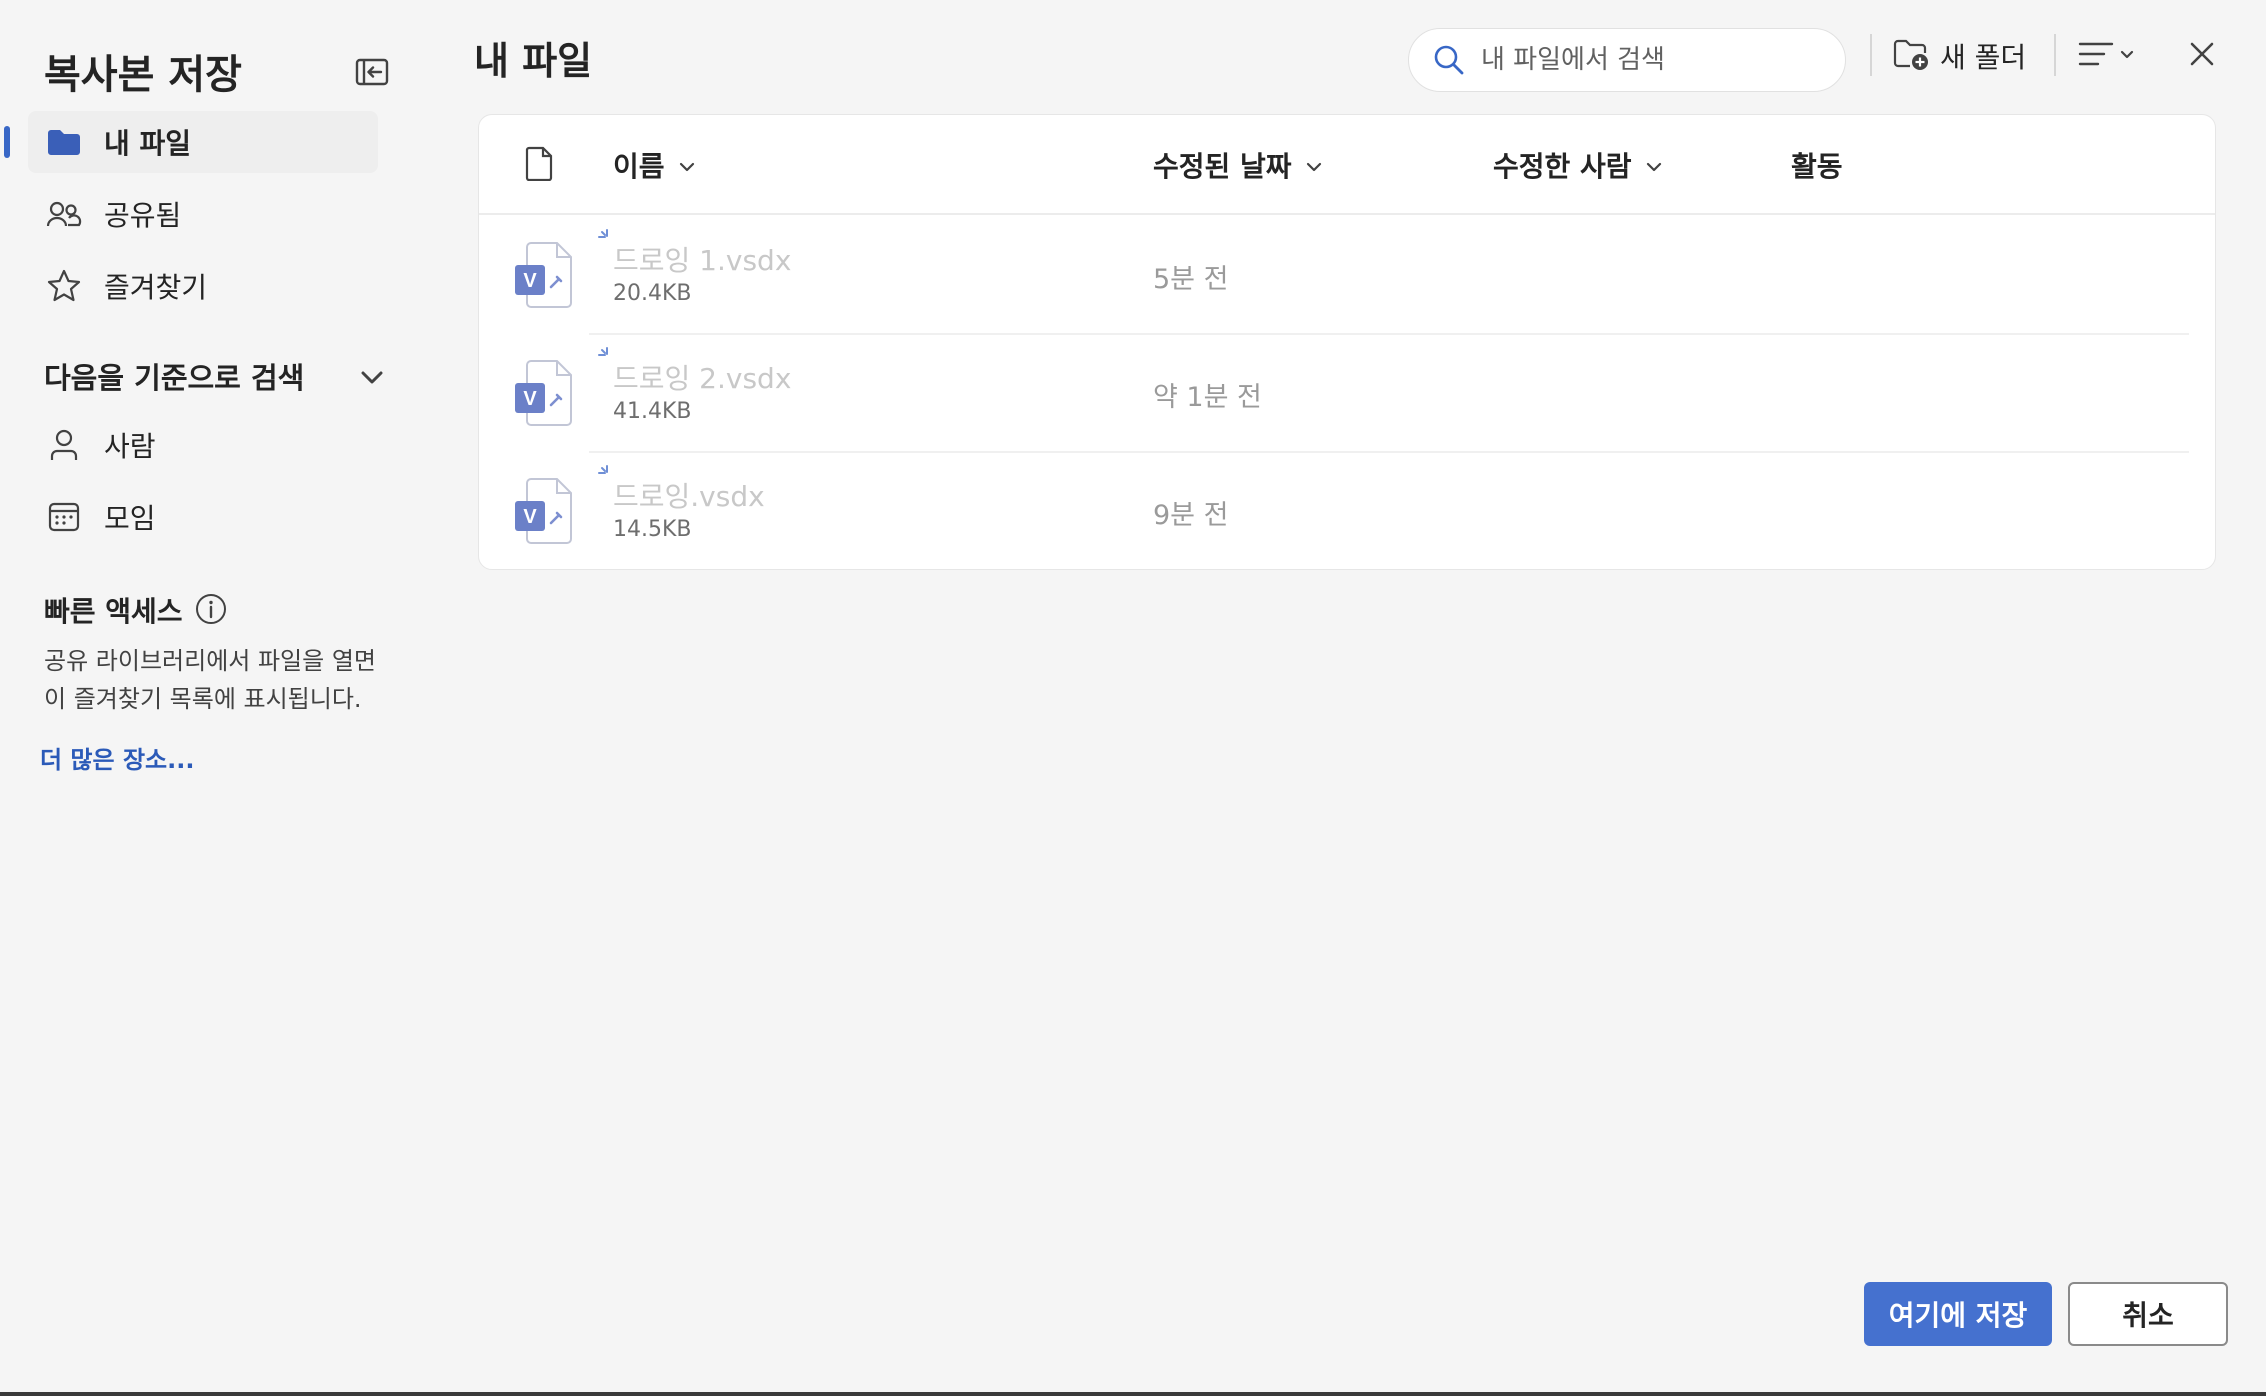 Image resolution: width=2266 pixels, height=1396 pixels. What do you see at coordinates (652, 293) in the screenshot?
I see `file-size: 20.4KB` at bounding box center [652, 293].